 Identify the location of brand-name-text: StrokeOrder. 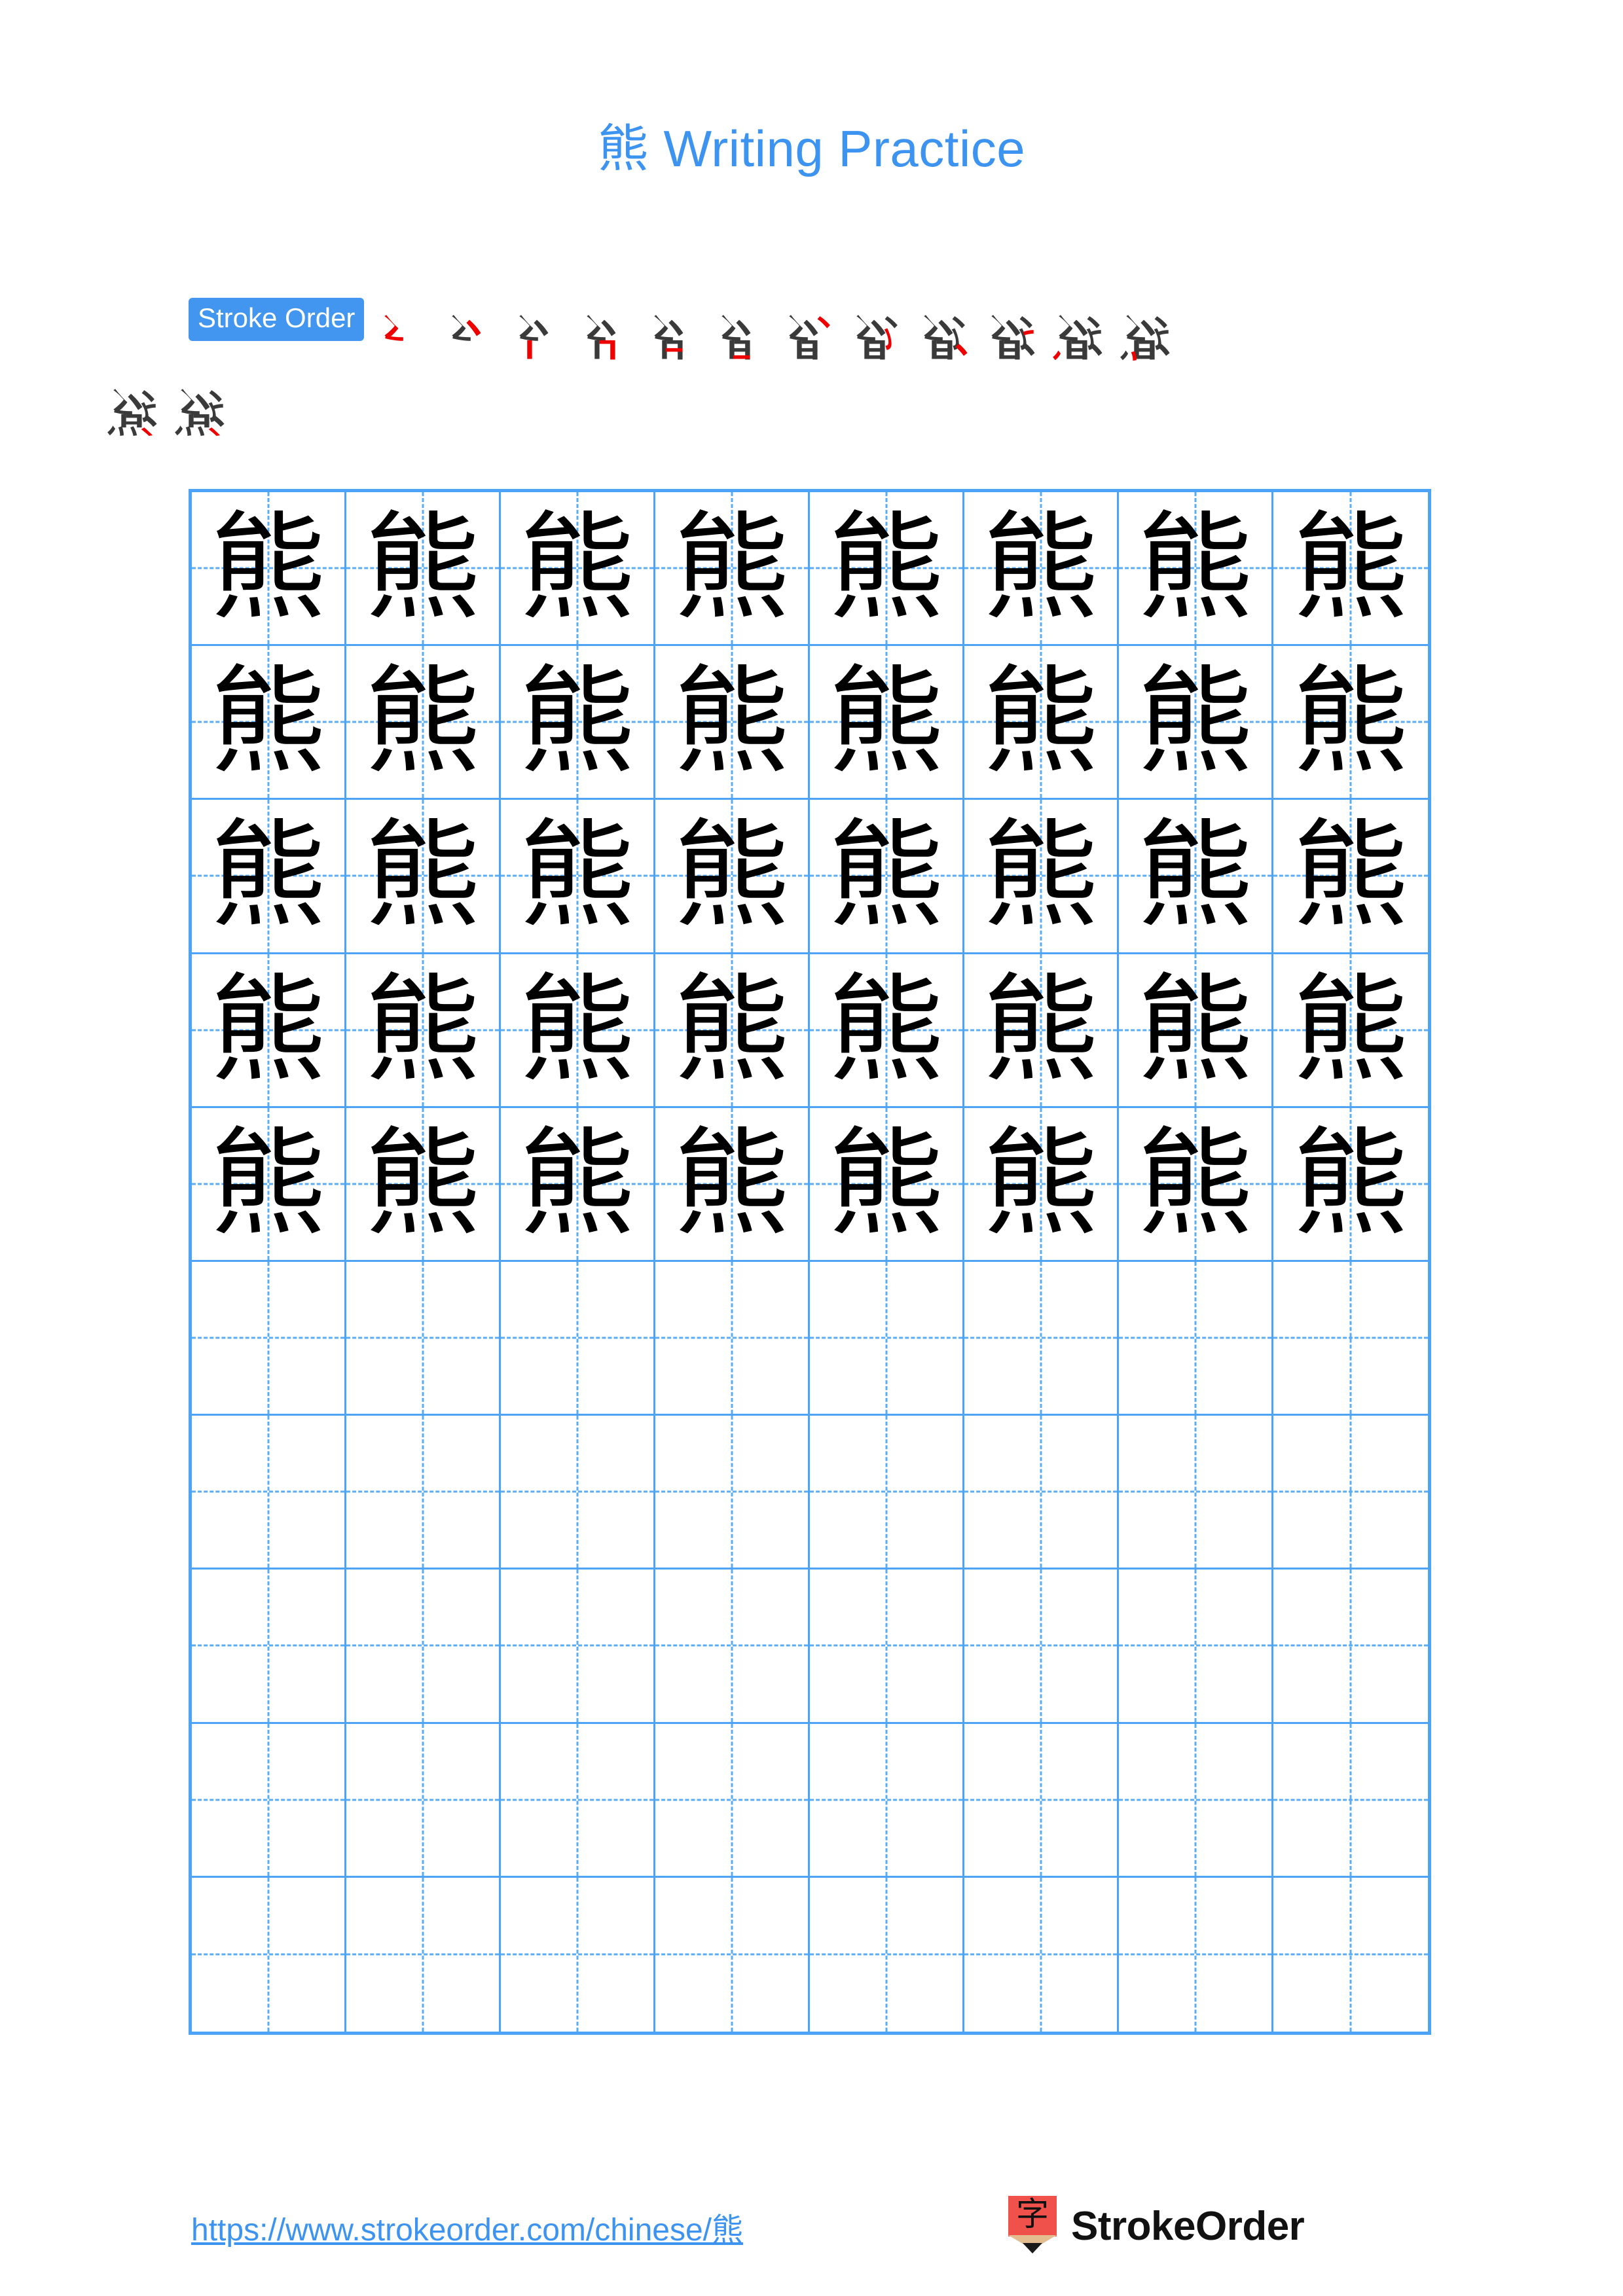
(1188, 2226).